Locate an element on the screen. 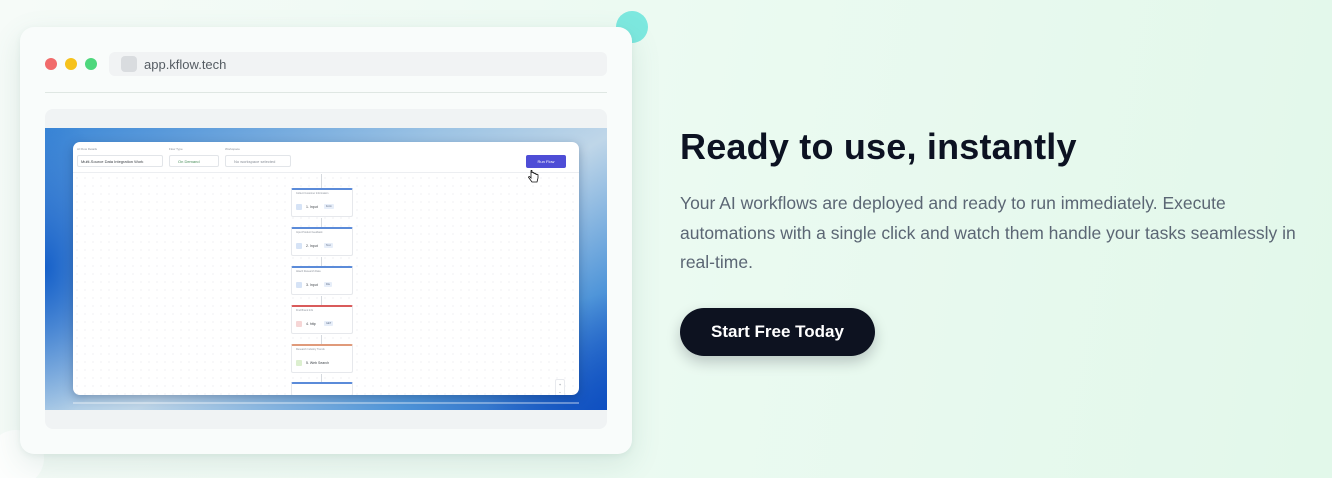  taskbar-edge is located at coordinates (326, 403).